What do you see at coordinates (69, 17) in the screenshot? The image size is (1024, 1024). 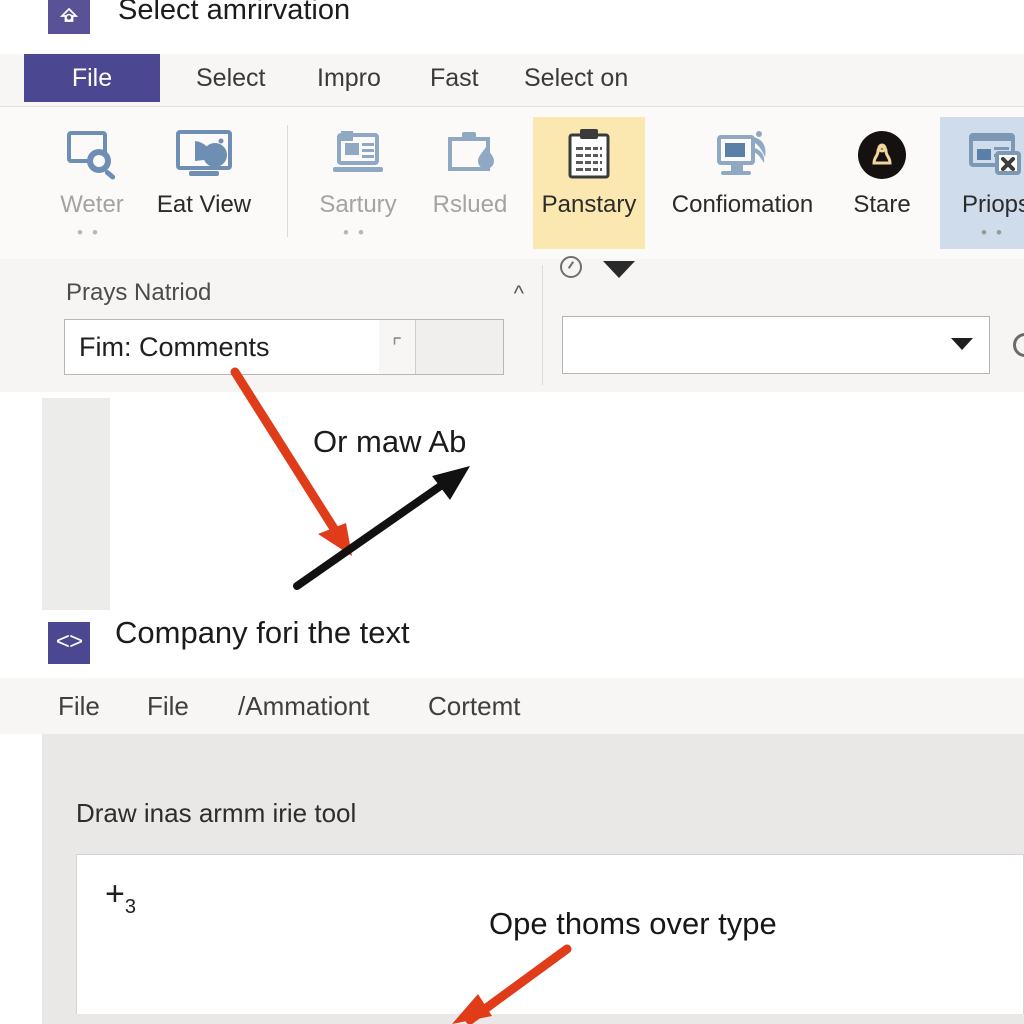 I see `app-logo-icon` at bounding box center [69, 17].